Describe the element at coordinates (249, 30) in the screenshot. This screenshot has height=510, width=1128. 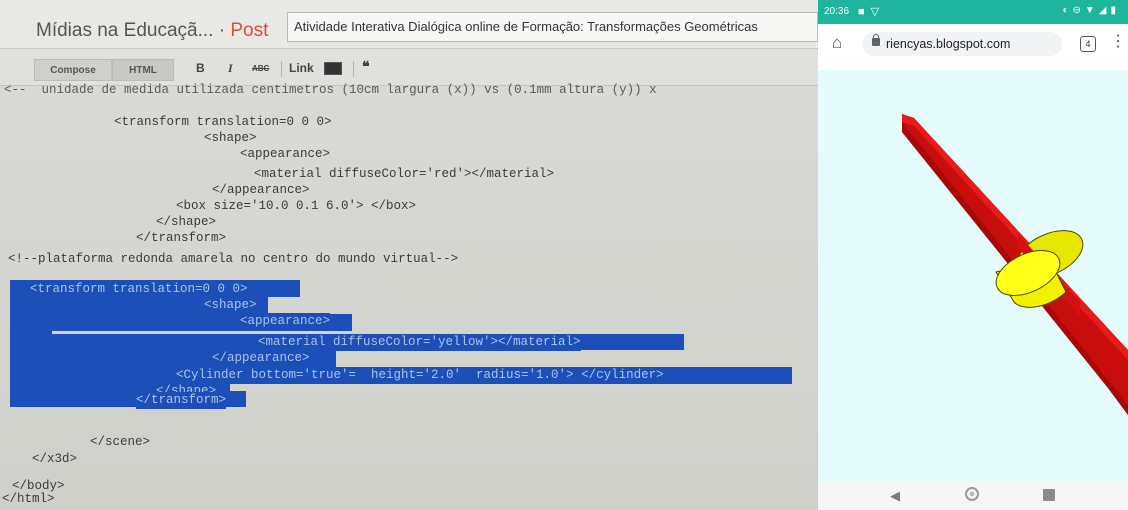
I see `post-label: Post` at that location.